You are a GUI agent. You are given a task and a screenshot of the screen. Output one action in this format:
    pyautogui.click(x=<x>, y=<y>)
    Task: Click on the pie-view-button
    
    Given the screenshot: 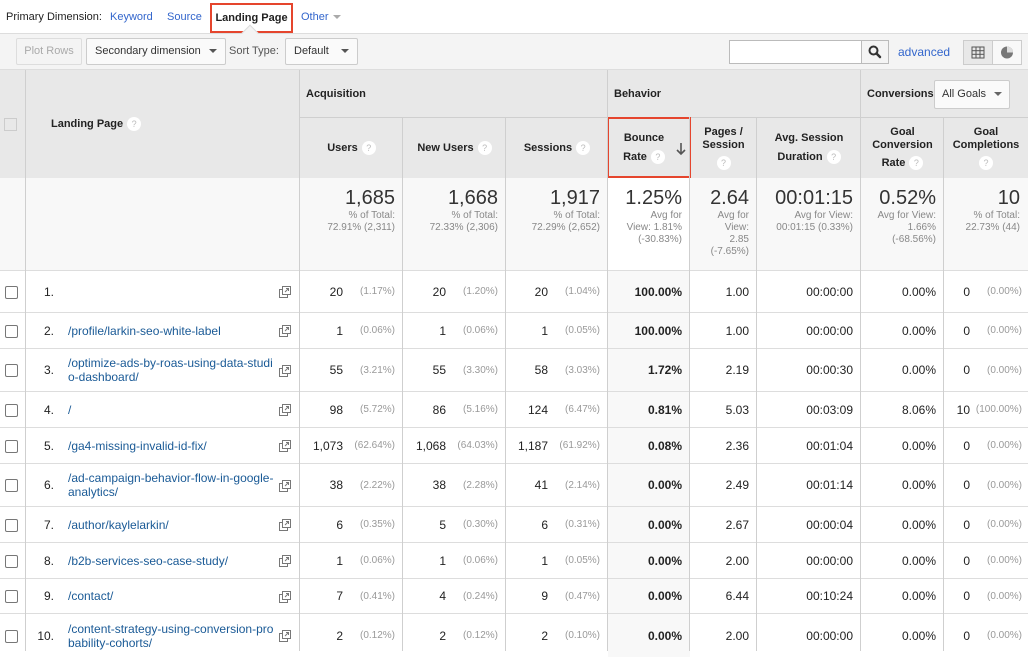 What is the action you would take?
    pyautogui.click(x=1007, y=52)
    